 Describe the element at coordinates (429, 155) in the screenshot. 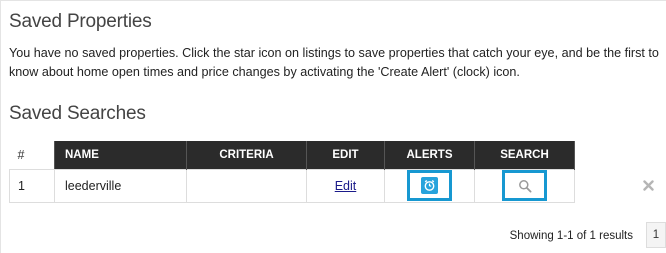

I see `column-header-alerts: ALERTS` at that location.